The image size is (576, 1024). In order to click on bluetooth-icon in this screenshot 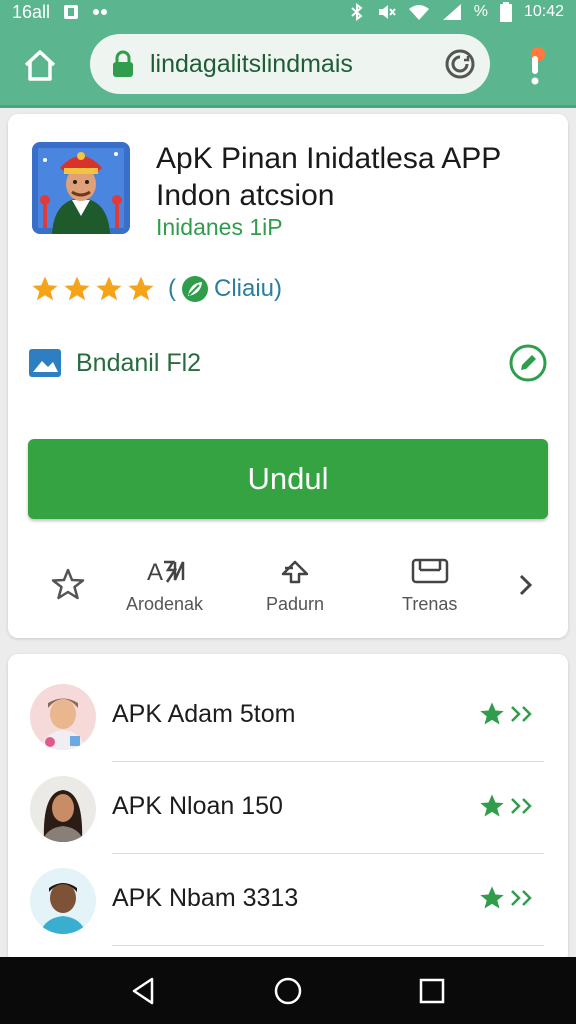, I will do `click(357, 12)`.